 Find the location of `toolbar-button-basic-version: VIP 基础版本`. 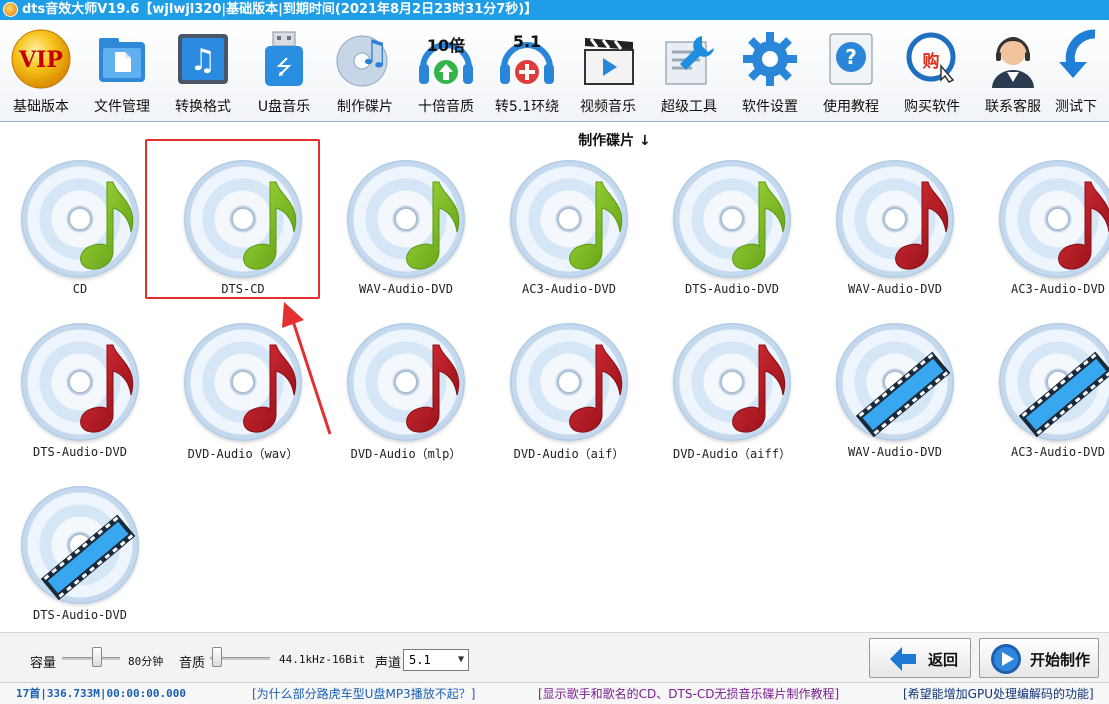

toolbar-button-basic-version: VIP 基础版本 is located at coordinates (41, 74).